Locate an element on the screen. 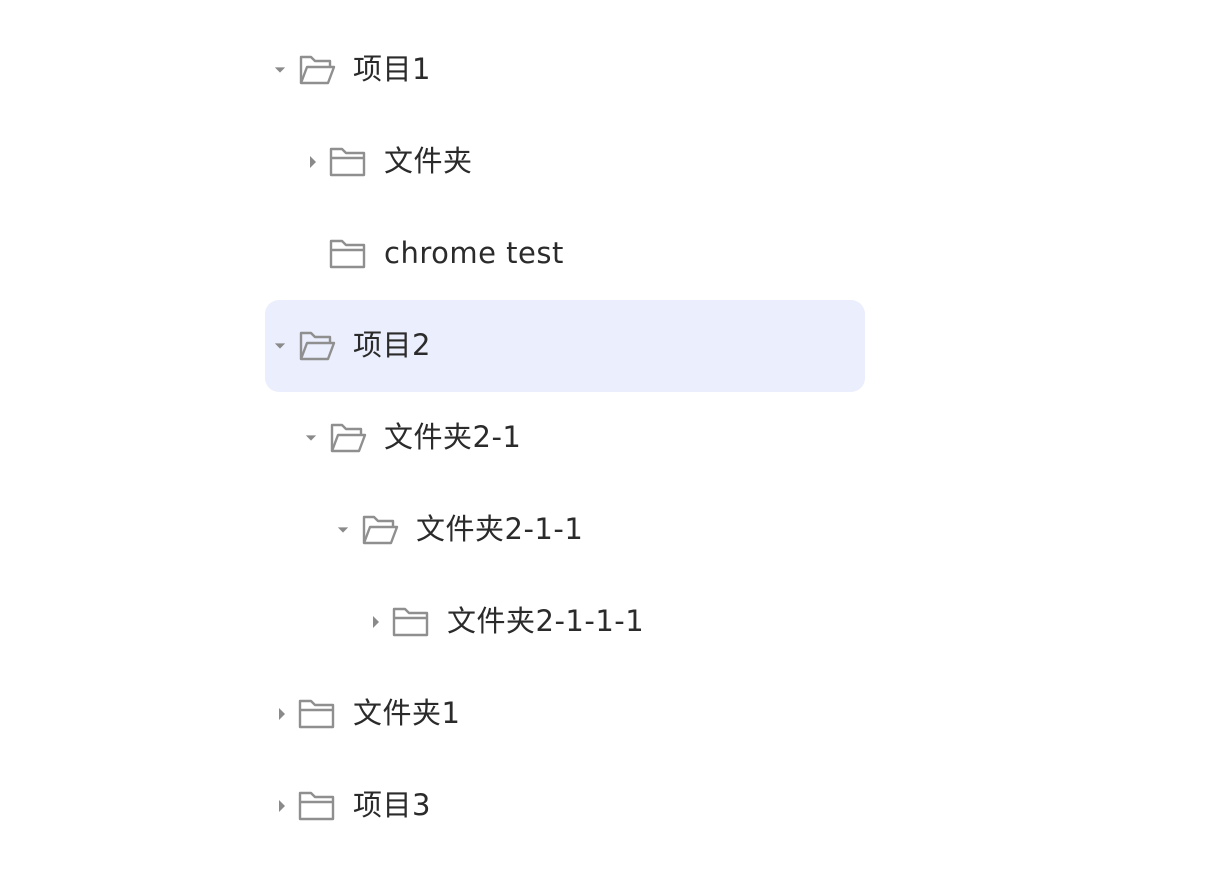 Image resolution: width=1218 pixels, height=878 pixels. tree-item-folder-2-1: 文件夹2-1 is located at coordinates (565, 438).